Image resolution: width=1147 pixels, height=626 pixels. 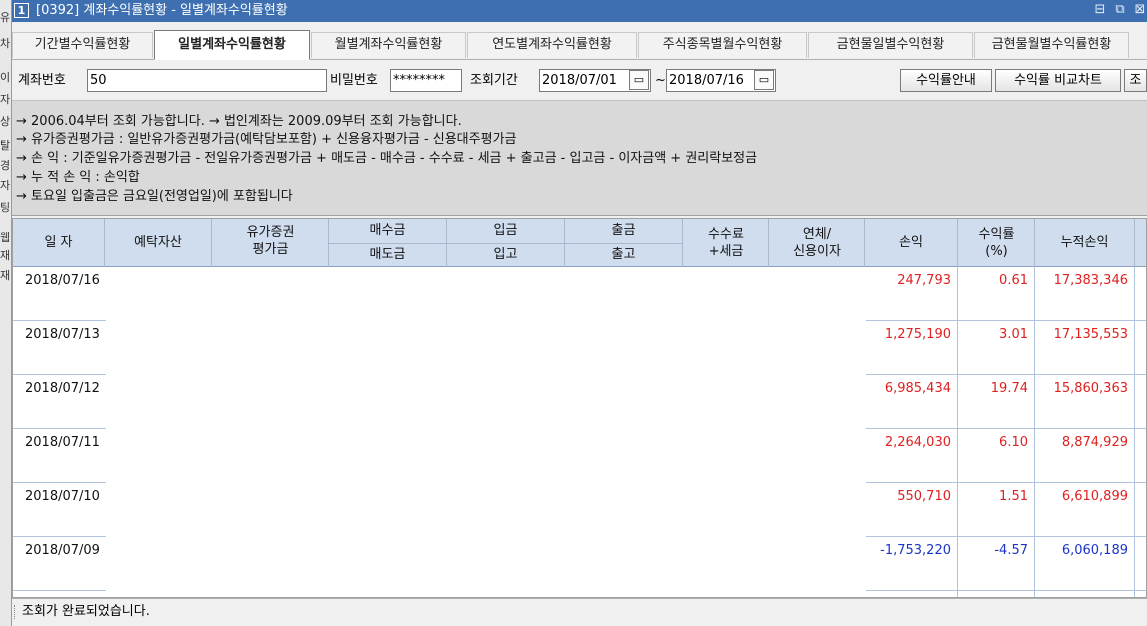 I want to click on header-fee-line1: 수수료, so click(x=726, y=234).